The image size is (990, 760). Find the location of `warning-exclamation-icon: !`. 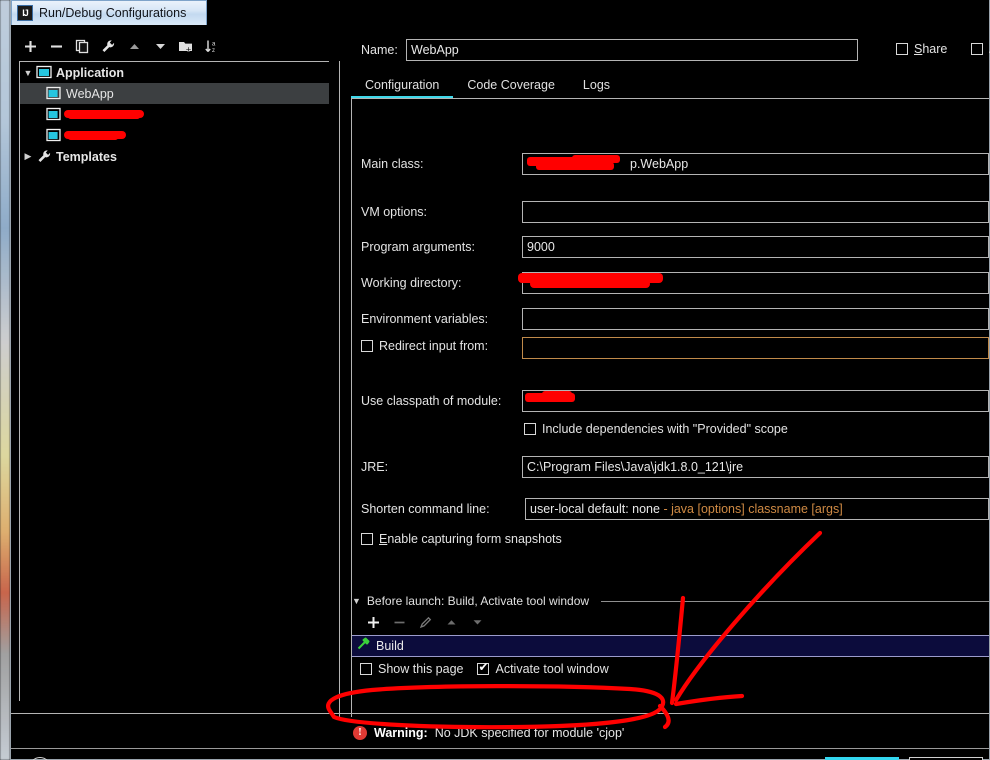

warning-exclamation-icon: ! is located at coordinates (360, 733).